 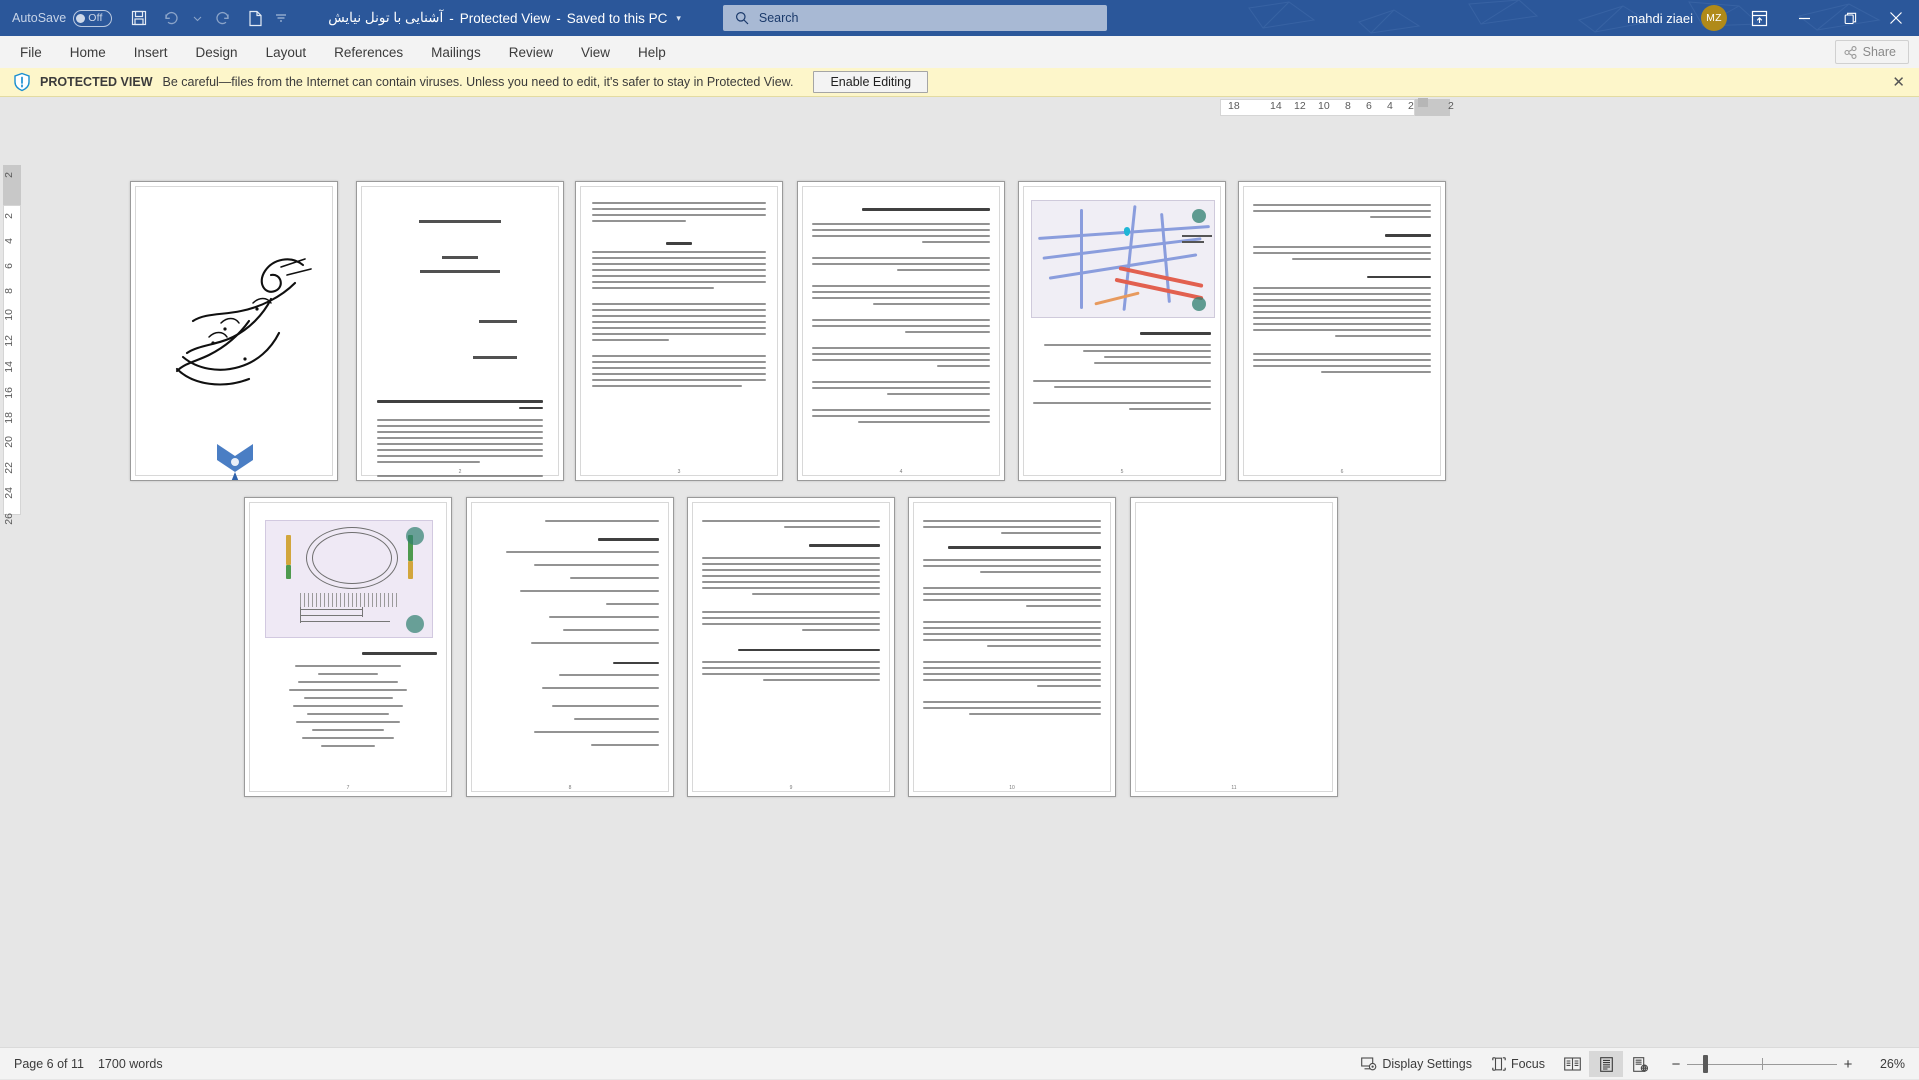 I want to click on vruler-num-20: 20, so click(x=12, y=442).